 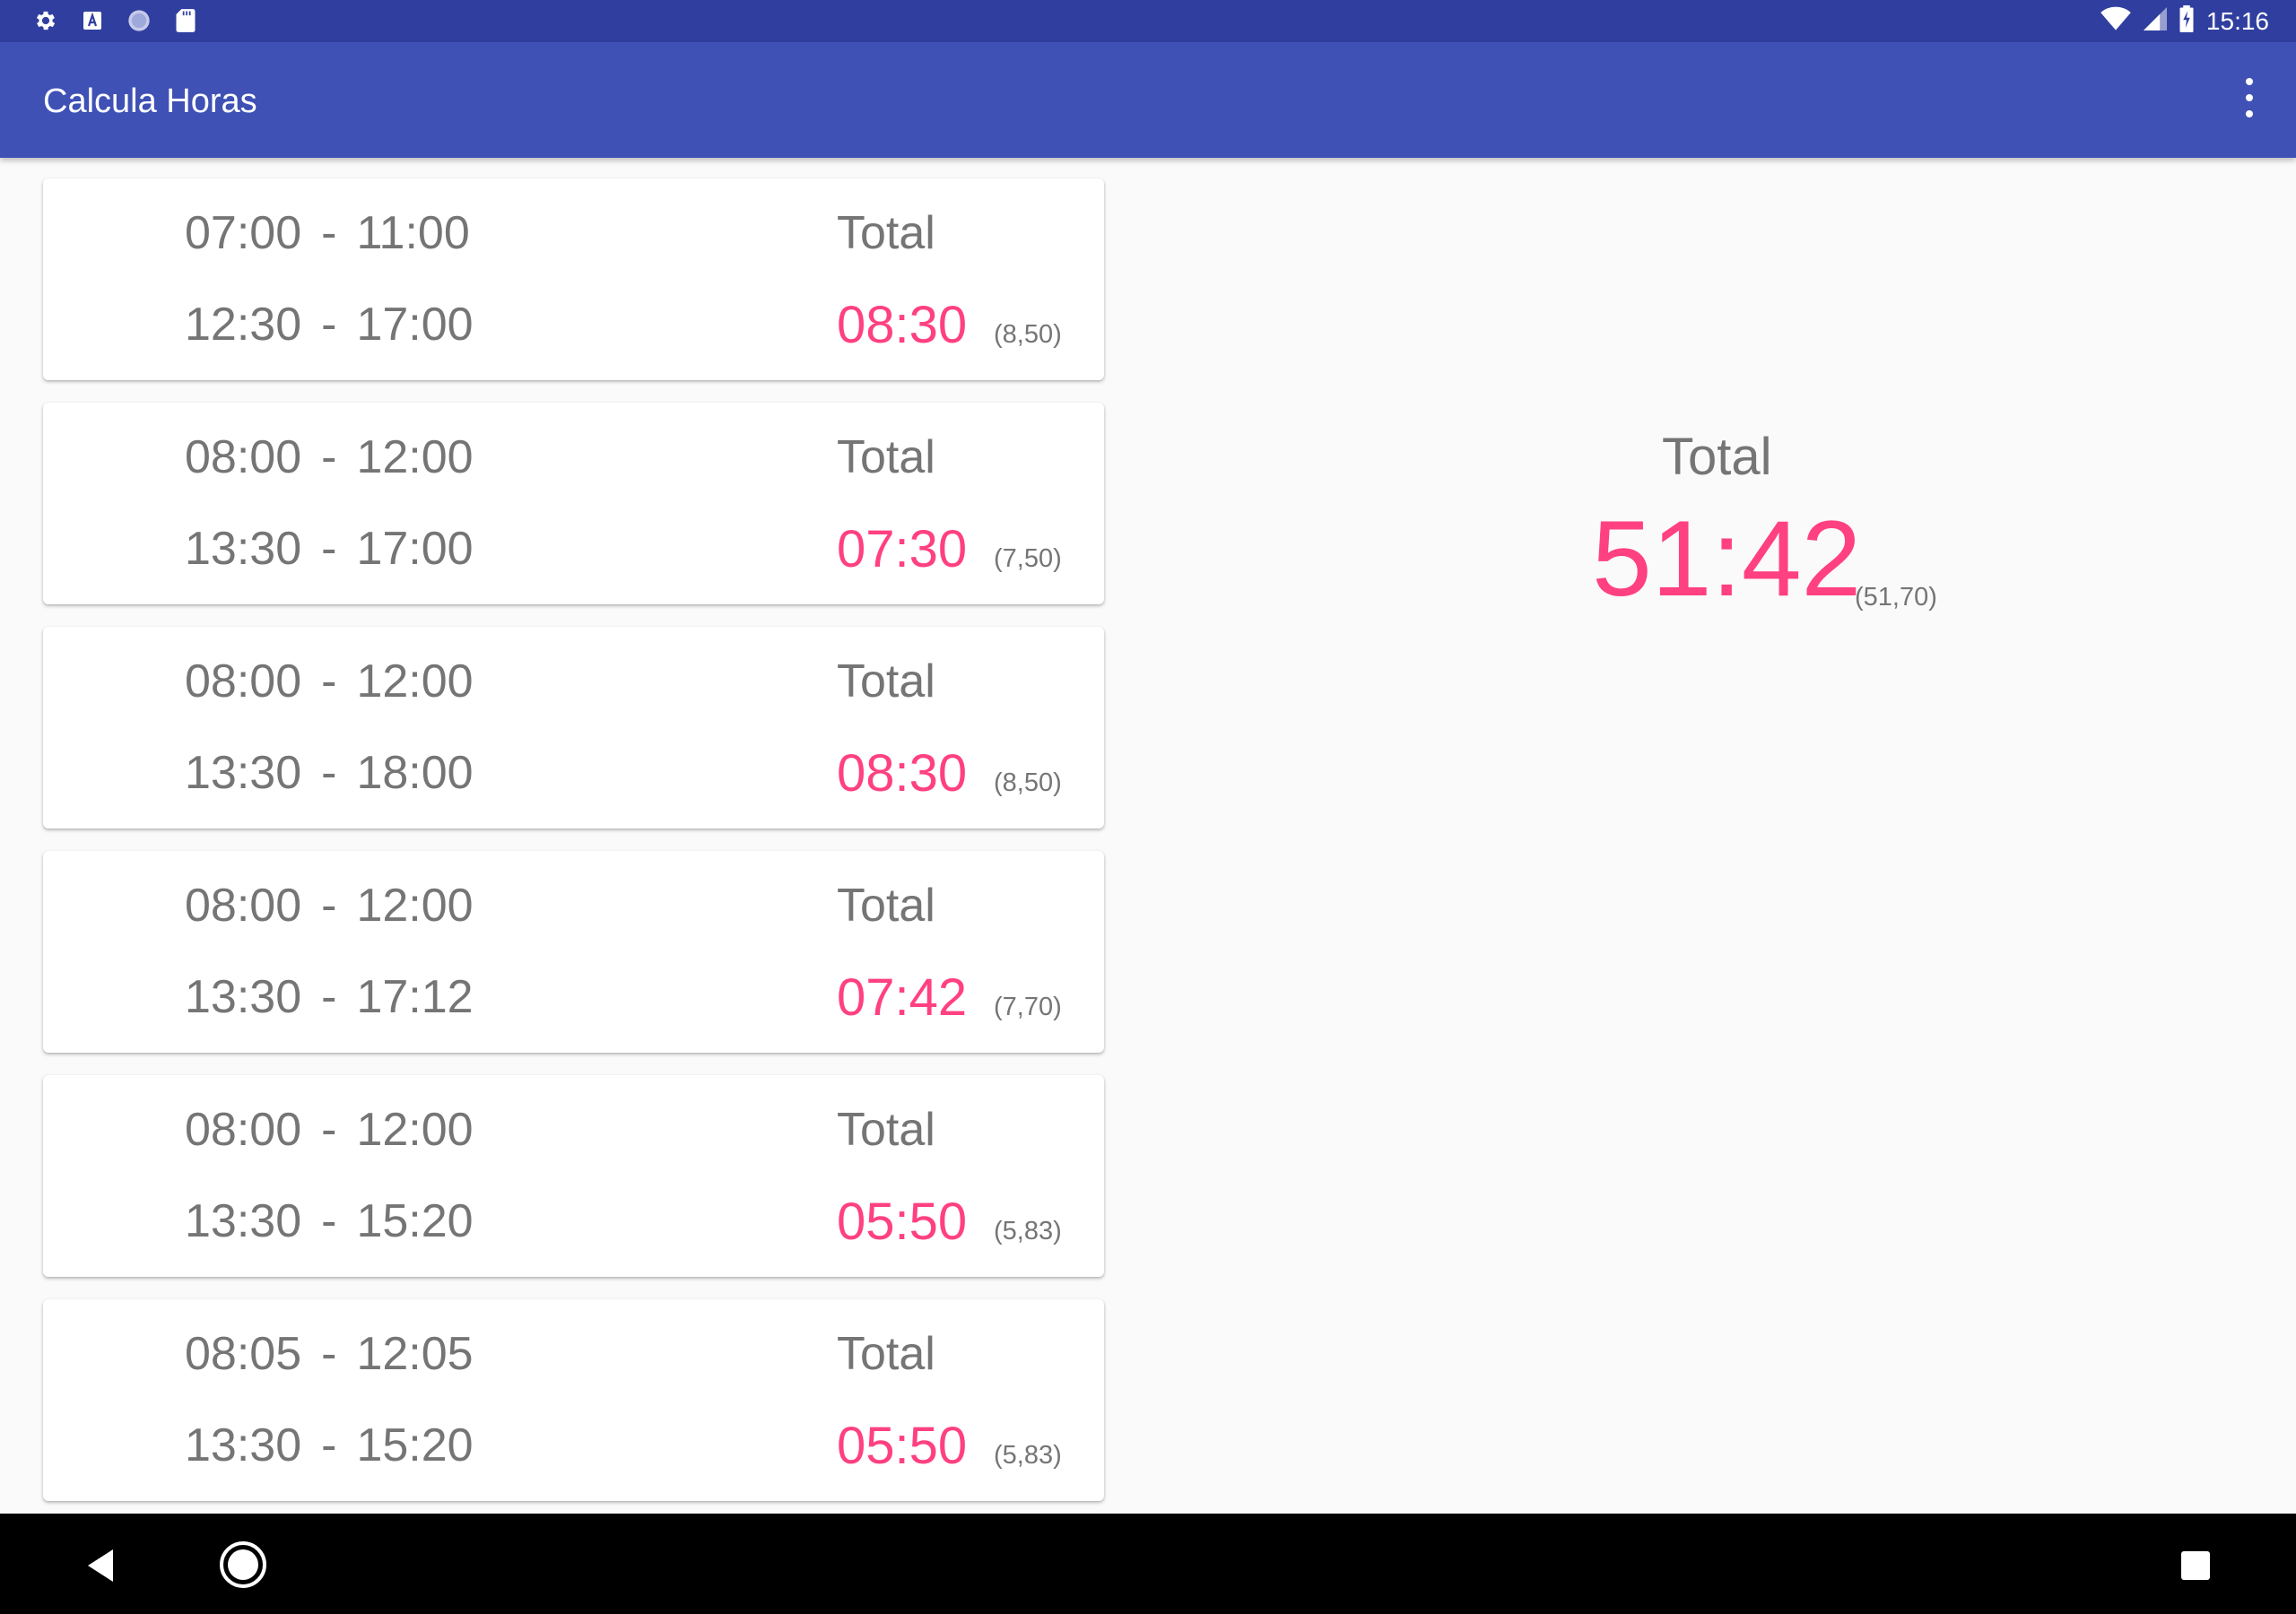 I want to click on battery-charging-icon, so click(x=2186, y=21).